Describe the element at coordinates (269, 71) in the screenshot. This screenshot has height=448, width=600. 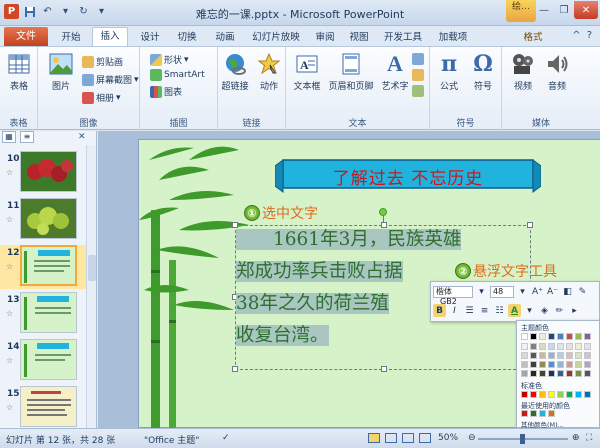
I see `action-button: 动作` at that location.